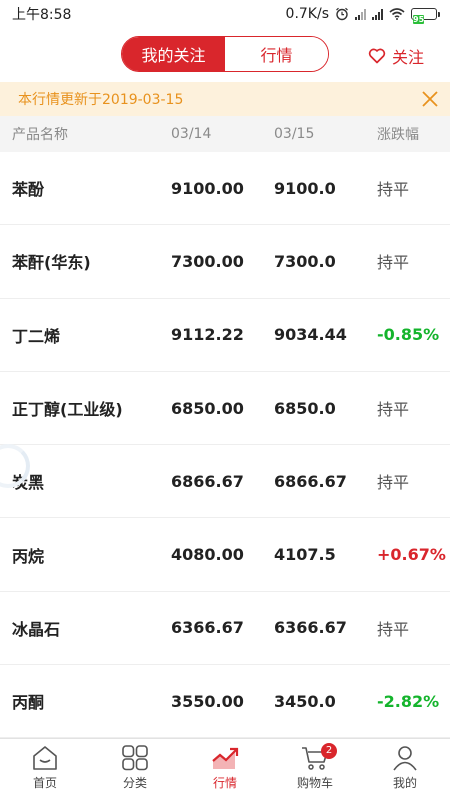  Describe the element at coordinates (134, 783) in the screenshot. I see `tabbar-label: 分类` at that location.